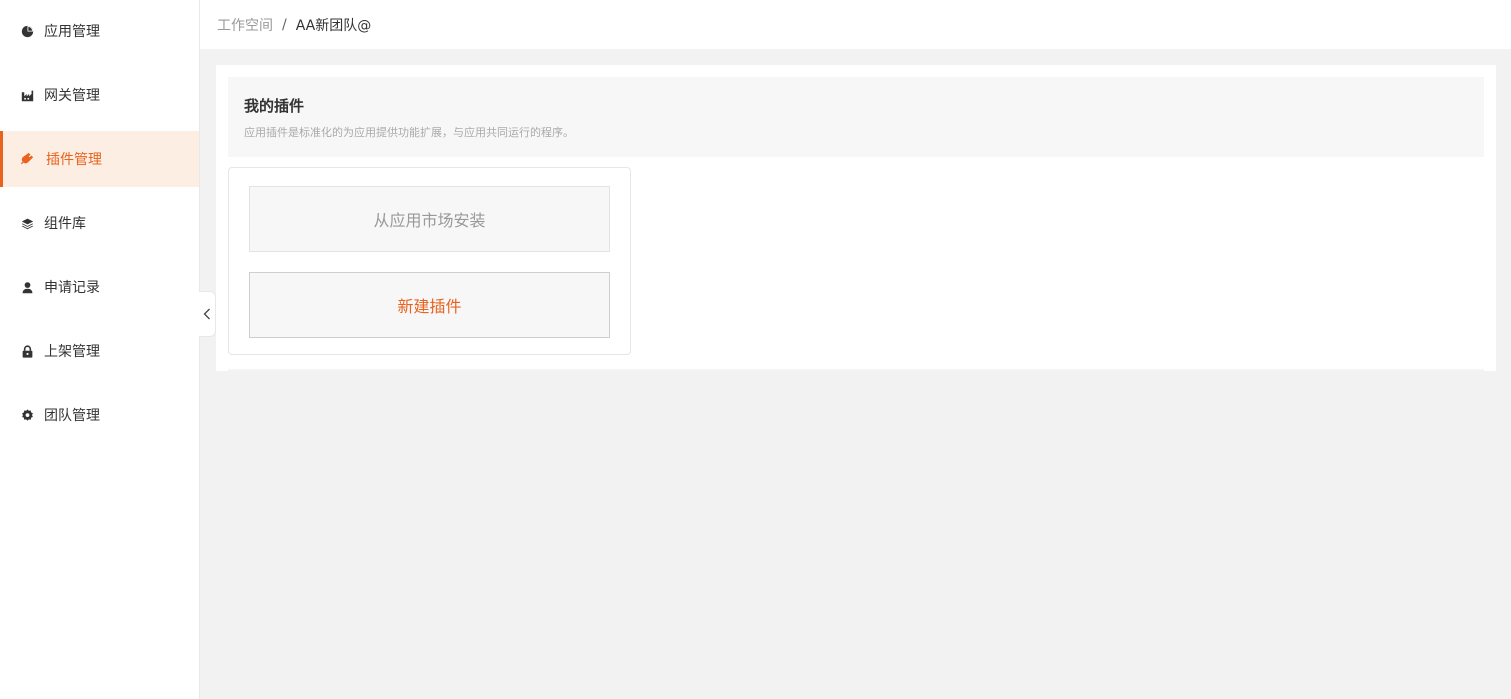 The height and width of the screenshot is (699, 1511). I want to click on layers-icon, so click(27, 223).